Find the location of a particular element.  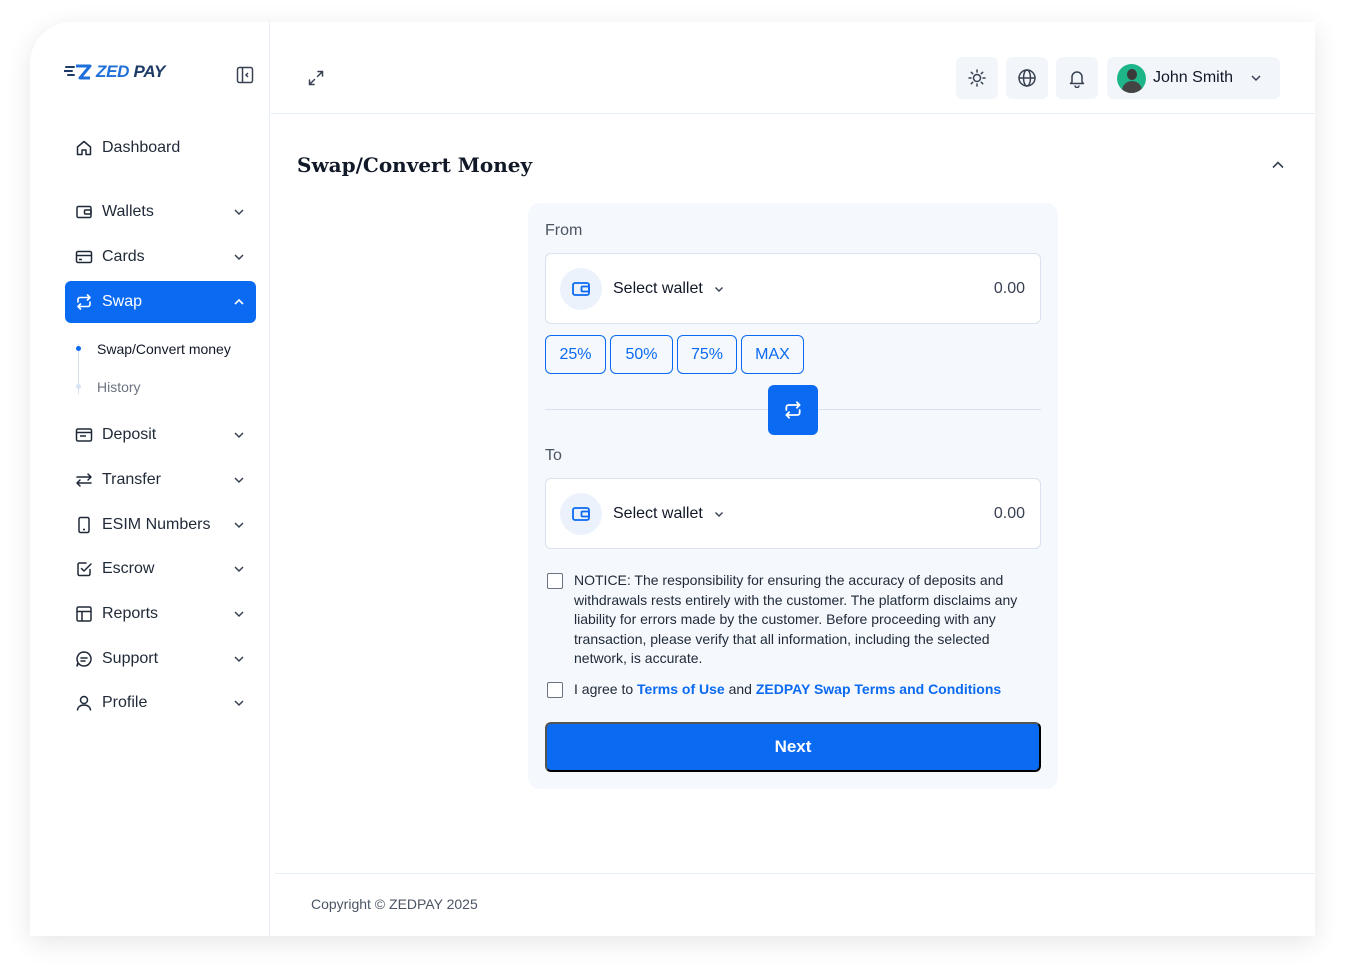

footer: Copyright © ZEDPAY 2025 is located at coordinates (795, 904).